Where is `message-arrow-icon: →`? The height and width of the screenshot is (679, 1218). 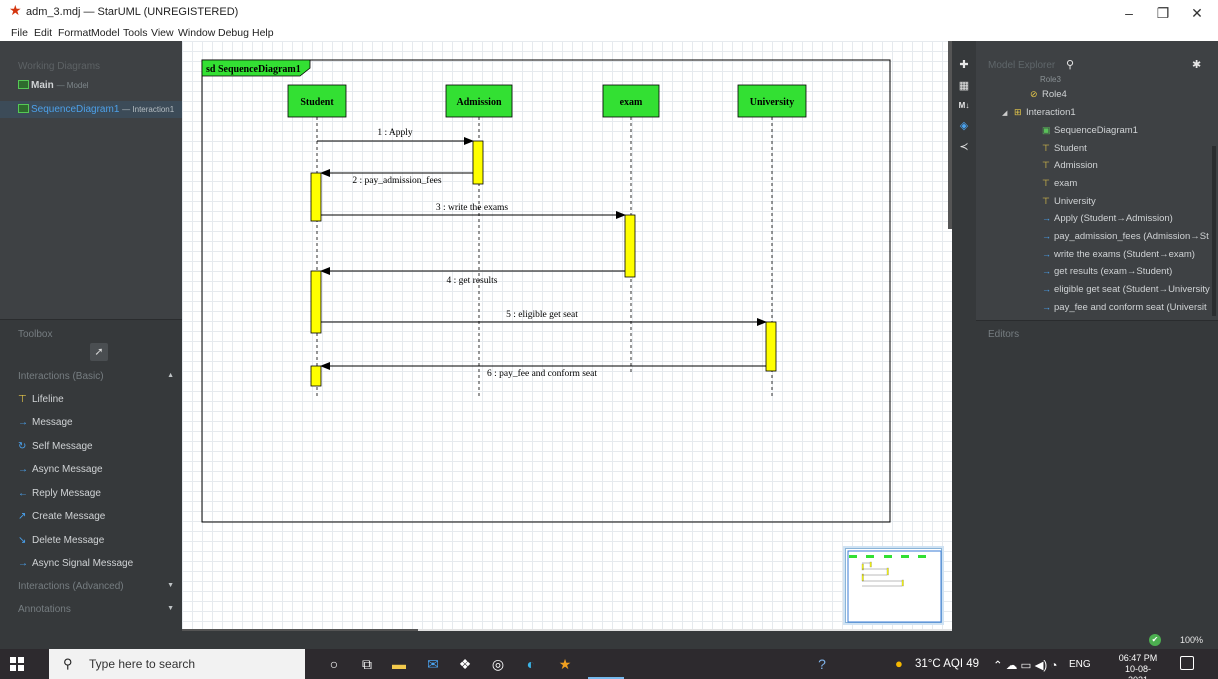 message-arrow-icon: → is located at coordinates (1046, 236).